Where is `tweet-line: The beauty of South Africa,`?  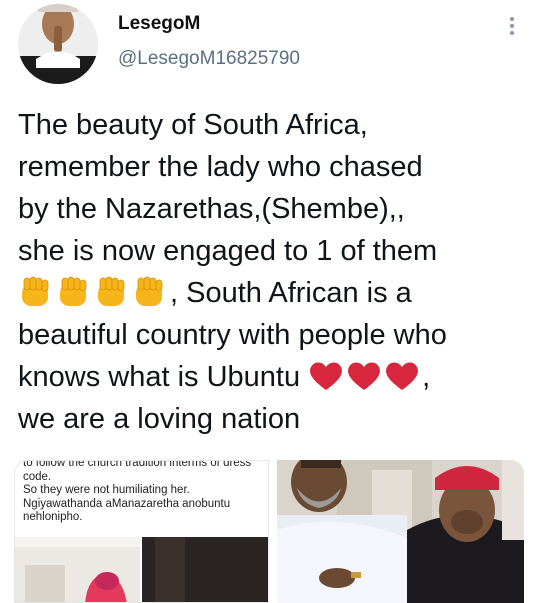
tweet-line: The beauty of South Africa, is located at coordinates (193, 125).